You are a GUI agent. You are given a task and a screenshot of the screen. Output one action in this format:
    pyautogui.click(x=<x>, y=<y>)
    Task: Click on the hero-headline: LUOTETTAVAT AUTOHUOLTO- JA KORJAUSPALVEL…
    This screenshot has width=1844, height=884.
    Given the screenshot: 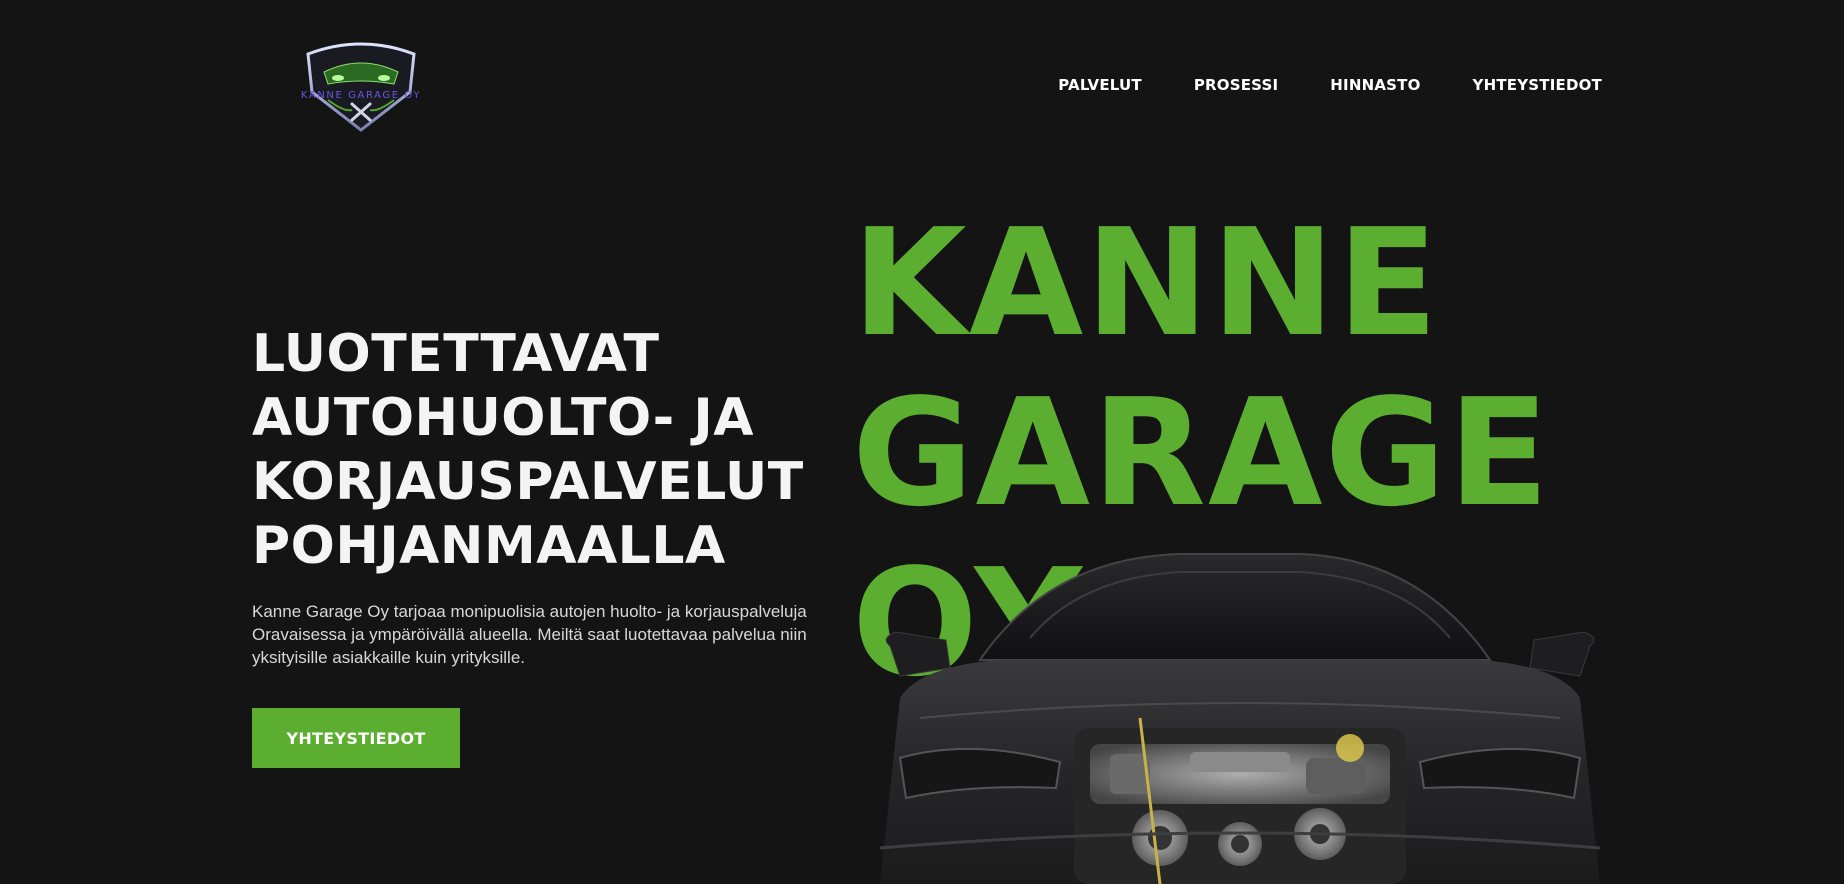 What is the action you would take?
    pyautogui.click(x=552, y=450)
    